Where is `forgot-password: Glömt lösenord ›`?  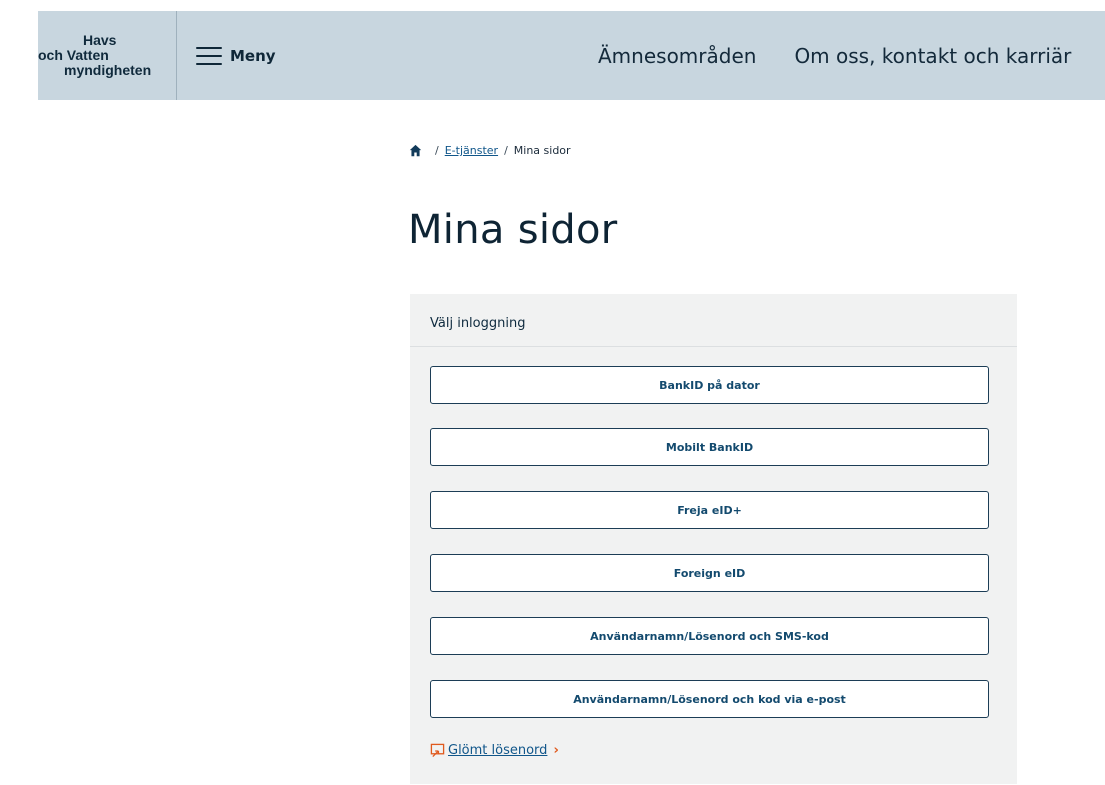
forgot-password: Glömt lösenord › is located at coordinates (494, 750).